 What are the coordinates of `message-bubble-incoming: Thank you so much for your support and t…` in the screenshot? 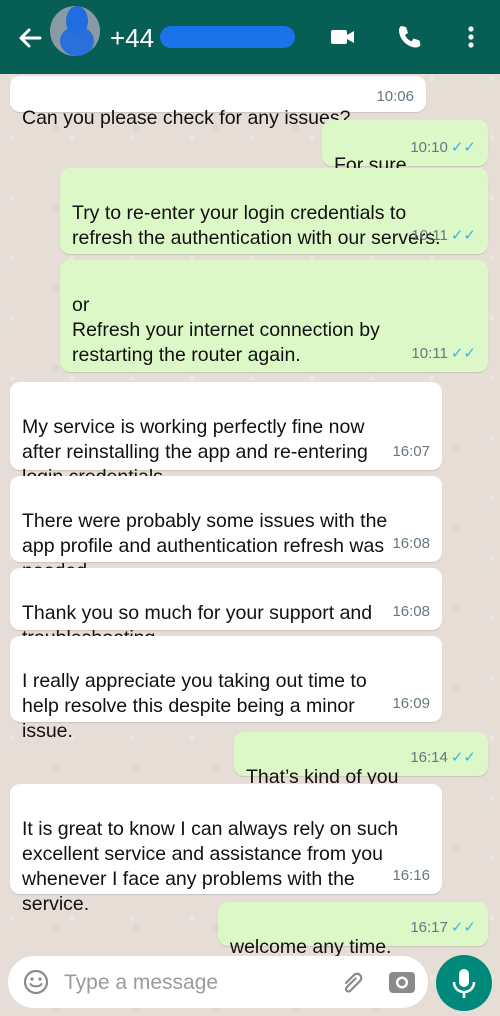 It's located at (226, 608).